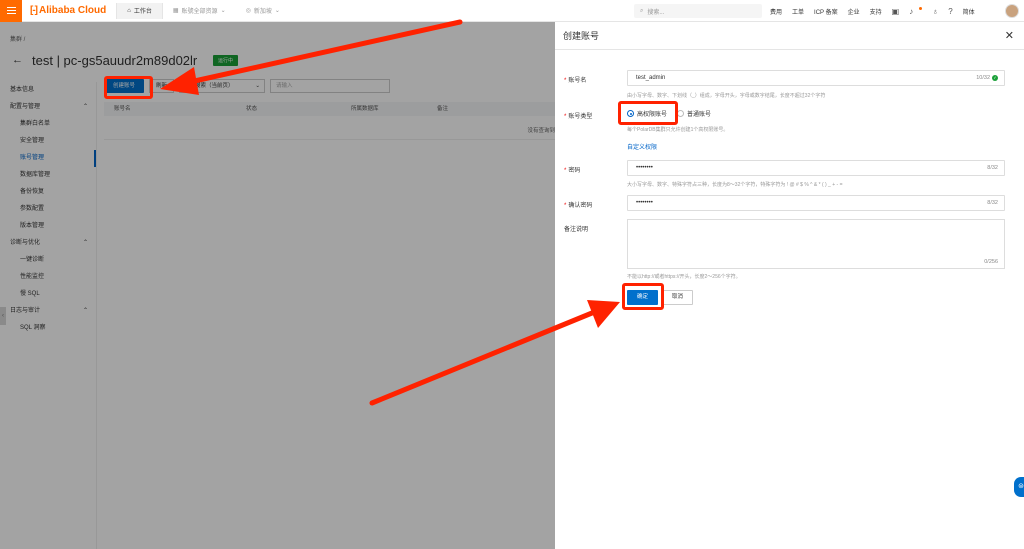 The width and height of the screenshot is (1024, 549). I want to click on language-selector: 简体, so click(969, 11).